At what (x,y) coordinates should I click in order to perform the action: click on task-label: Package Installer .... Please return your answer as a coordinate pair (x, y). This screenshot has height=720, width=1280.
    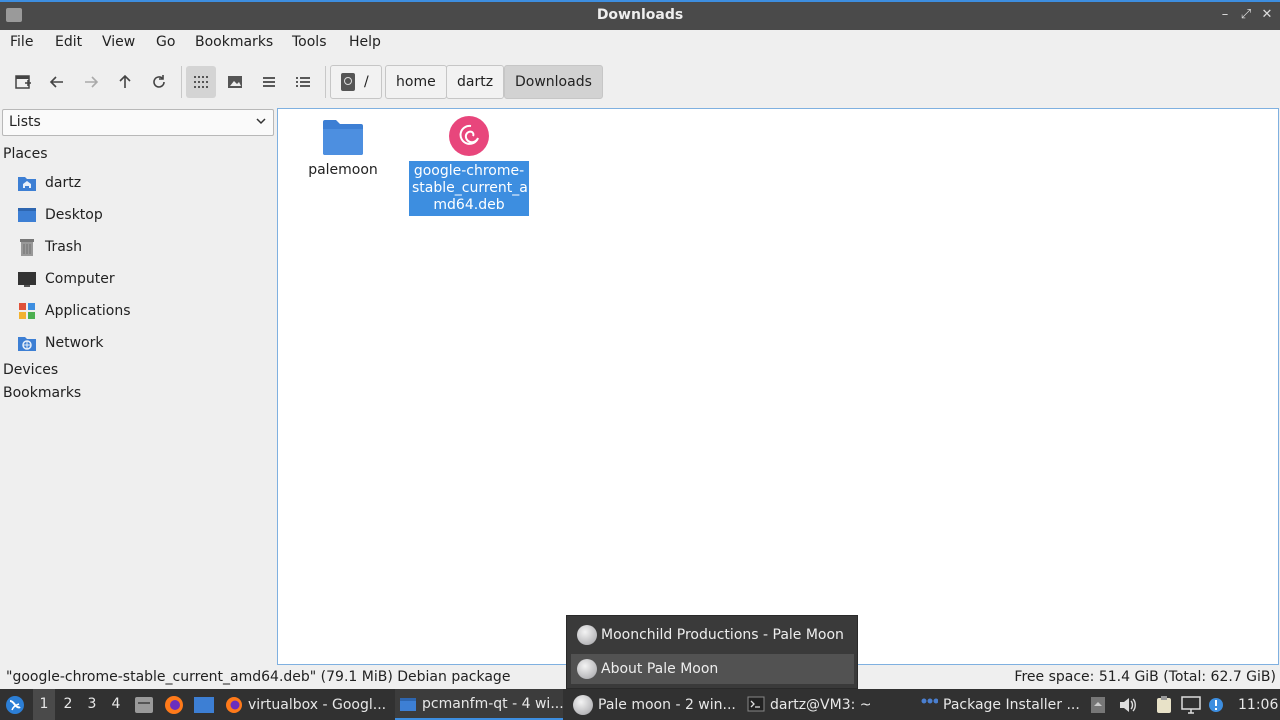
    Looking at the image, I should click on (1011, 704).